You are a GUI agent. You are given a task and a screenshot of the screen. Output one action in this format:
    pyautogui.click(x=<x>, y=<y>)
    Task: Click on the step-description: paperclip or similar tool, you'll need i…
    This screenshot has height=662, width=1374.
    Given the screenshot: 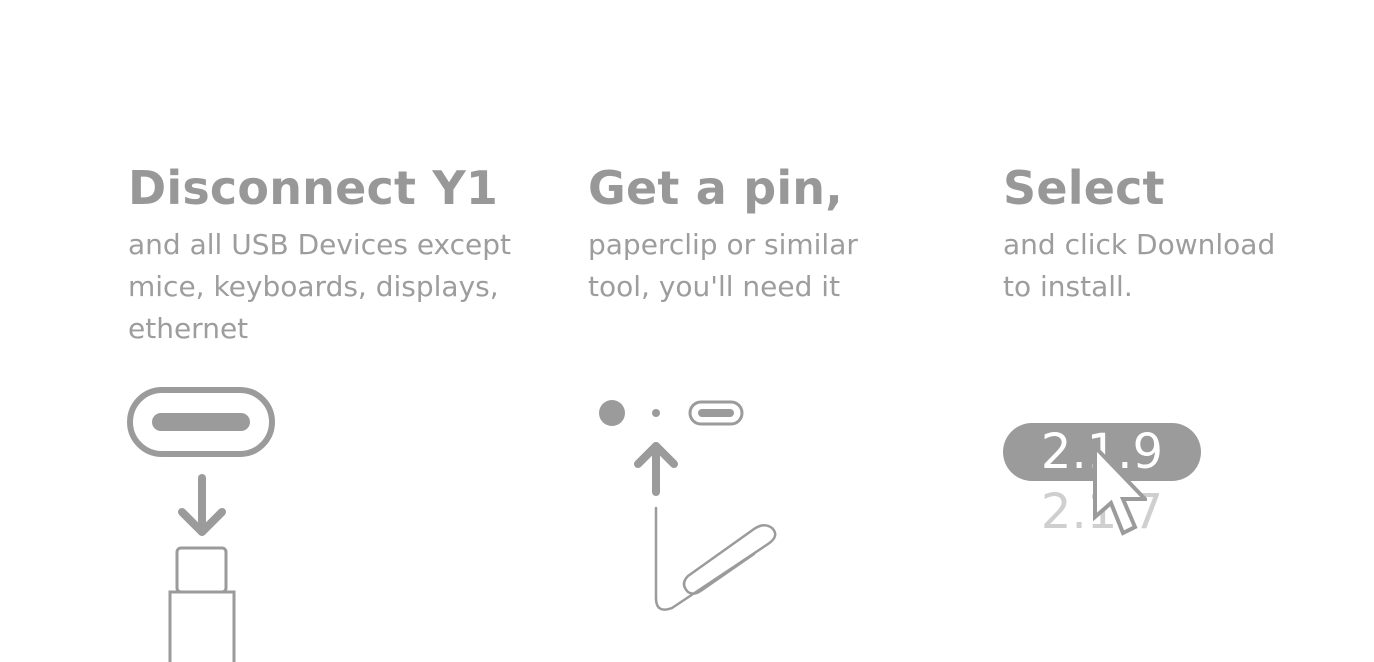 What is the action you would take?
    pyautogui.click(x=723, y=265)
    